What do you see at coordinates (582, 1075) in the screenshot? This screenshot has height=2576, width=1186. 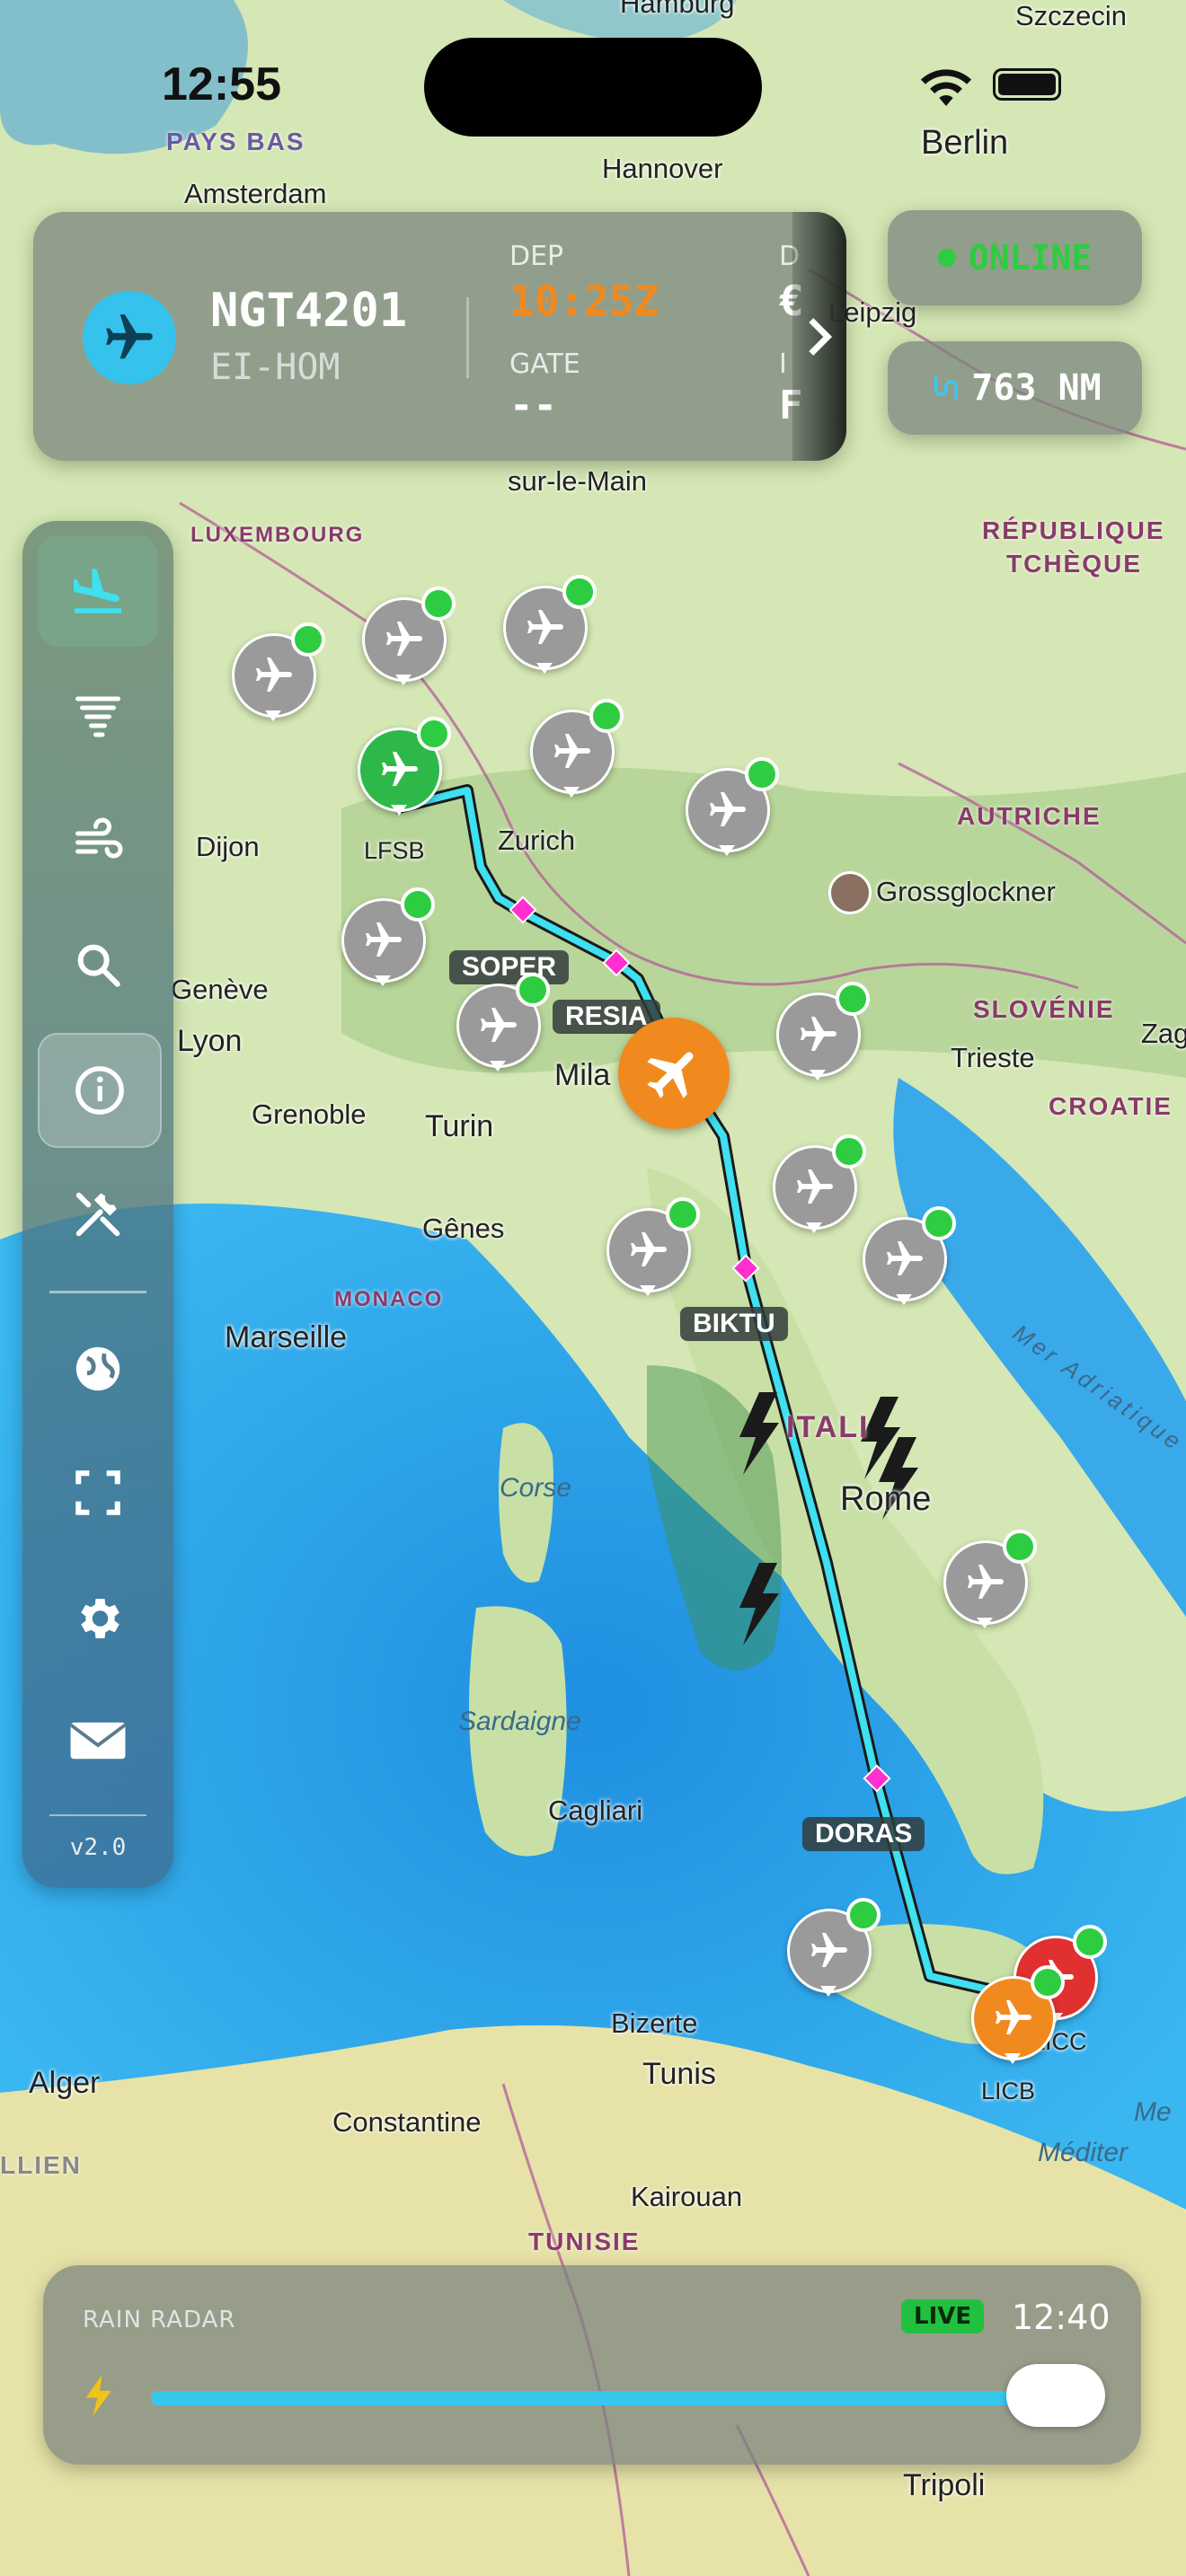 I see `city-label: Mila` at bounding box center [582, 1075].